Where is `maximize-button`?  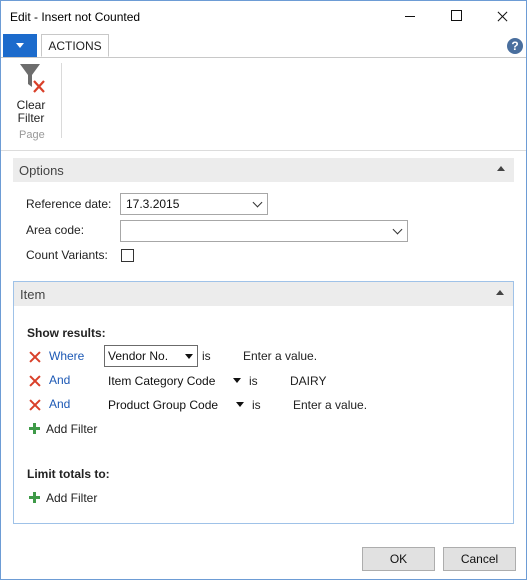 maximize-button is located at coordinates (456, 16).